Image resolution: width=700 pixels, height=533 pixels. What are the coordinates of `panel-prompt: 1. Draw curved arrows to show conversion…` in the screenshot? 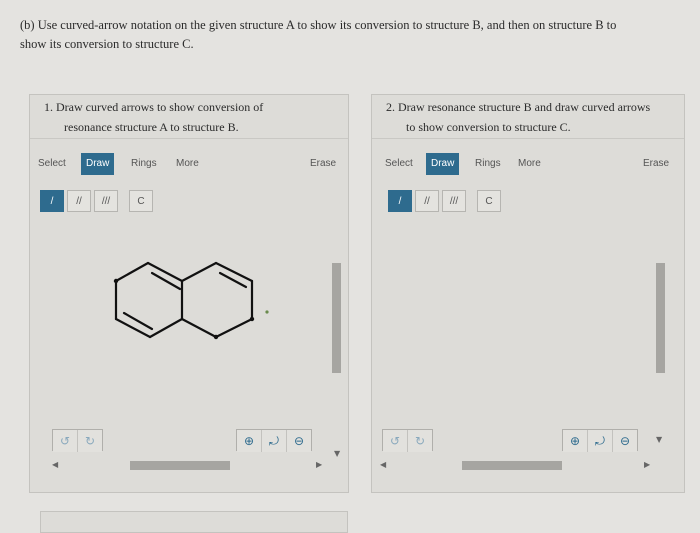 It's located at (189, 117).